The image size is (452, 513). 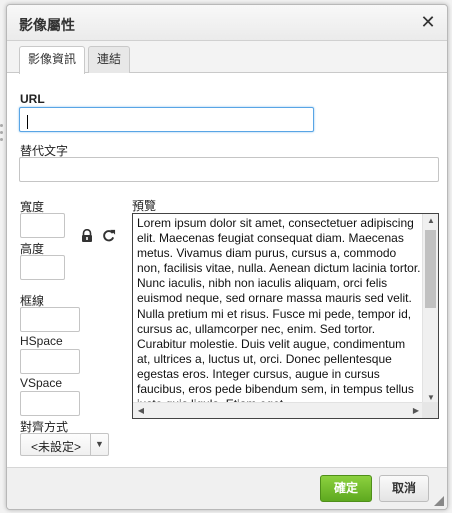 I want to click on url-label: URL, so click(x=32, y=99).